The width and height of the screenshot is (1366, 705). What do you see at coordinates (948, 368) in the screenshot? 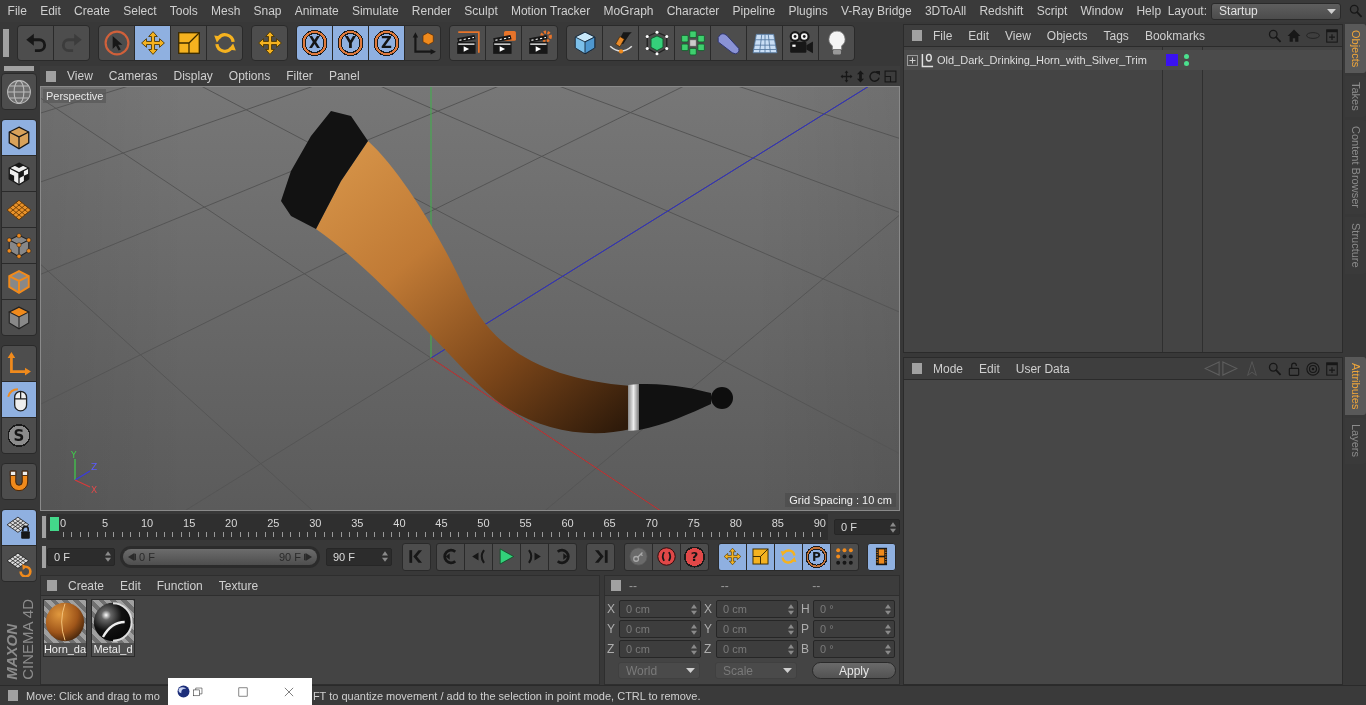
I see `menu-item: Mode` at bounding box center [948, 368].